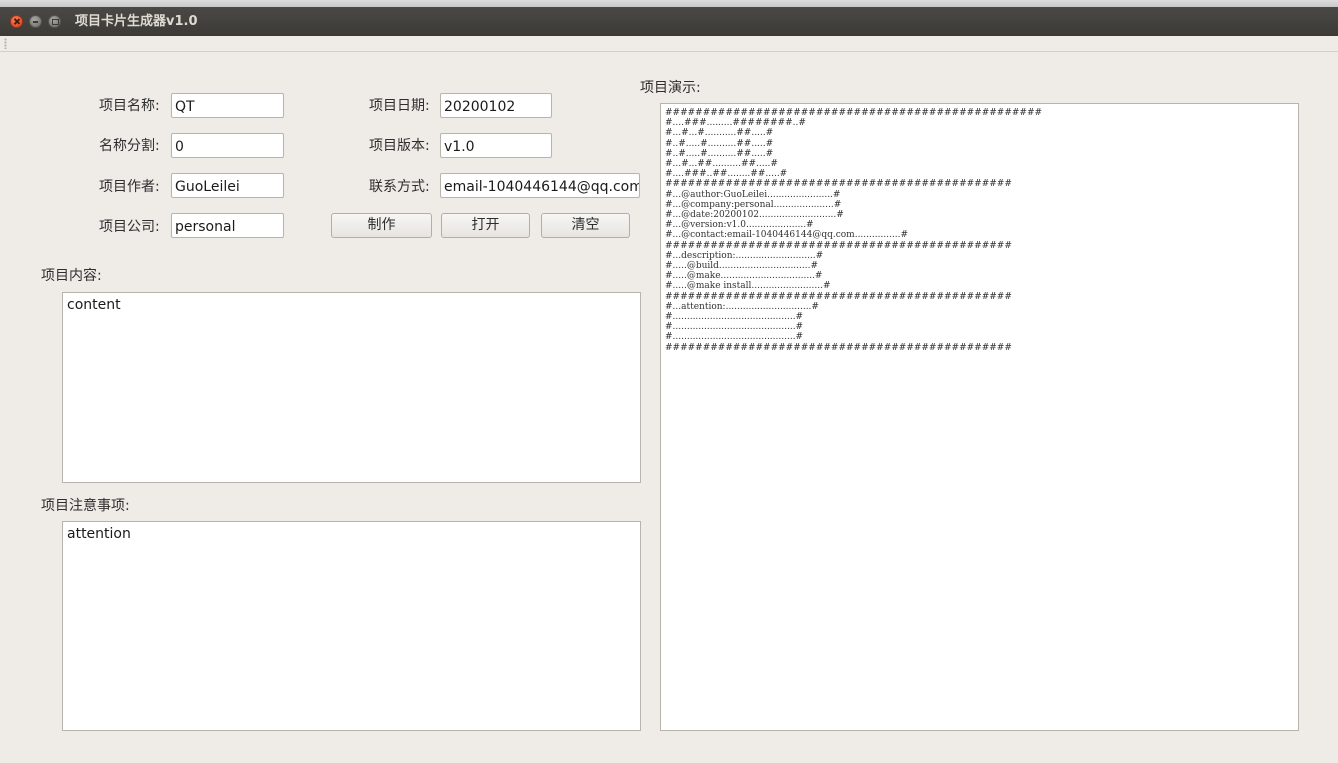 The width and height of the screenshot is (1338, 763). Describe the element at coordinates (669, 21) in the screenshot. I see `title-bar: 项目卡片生成器v1.0` at that location.